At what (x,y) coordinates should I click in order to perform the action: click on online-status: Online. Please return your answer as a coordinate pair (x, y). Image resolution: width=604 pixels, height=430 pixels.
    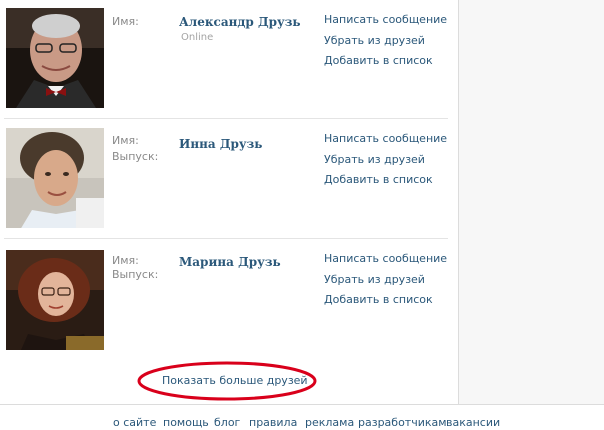
    Looking at the image, I should click on (197, 37).